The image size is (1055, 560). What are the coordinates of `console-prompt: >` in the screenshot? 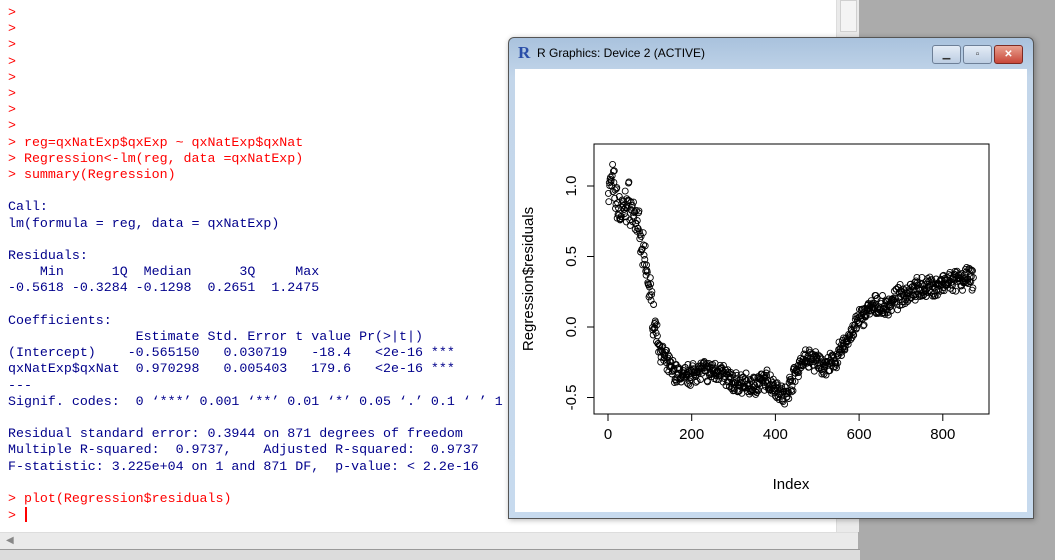 It's located at (17, 515).